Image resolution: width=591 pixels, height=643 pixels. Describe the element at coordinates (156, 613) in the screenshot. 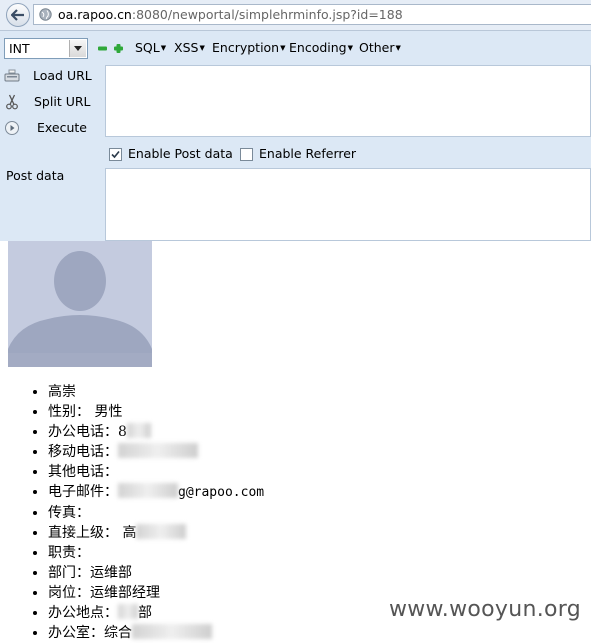

I see `list-item-location: 办公地点： 部` at that location.